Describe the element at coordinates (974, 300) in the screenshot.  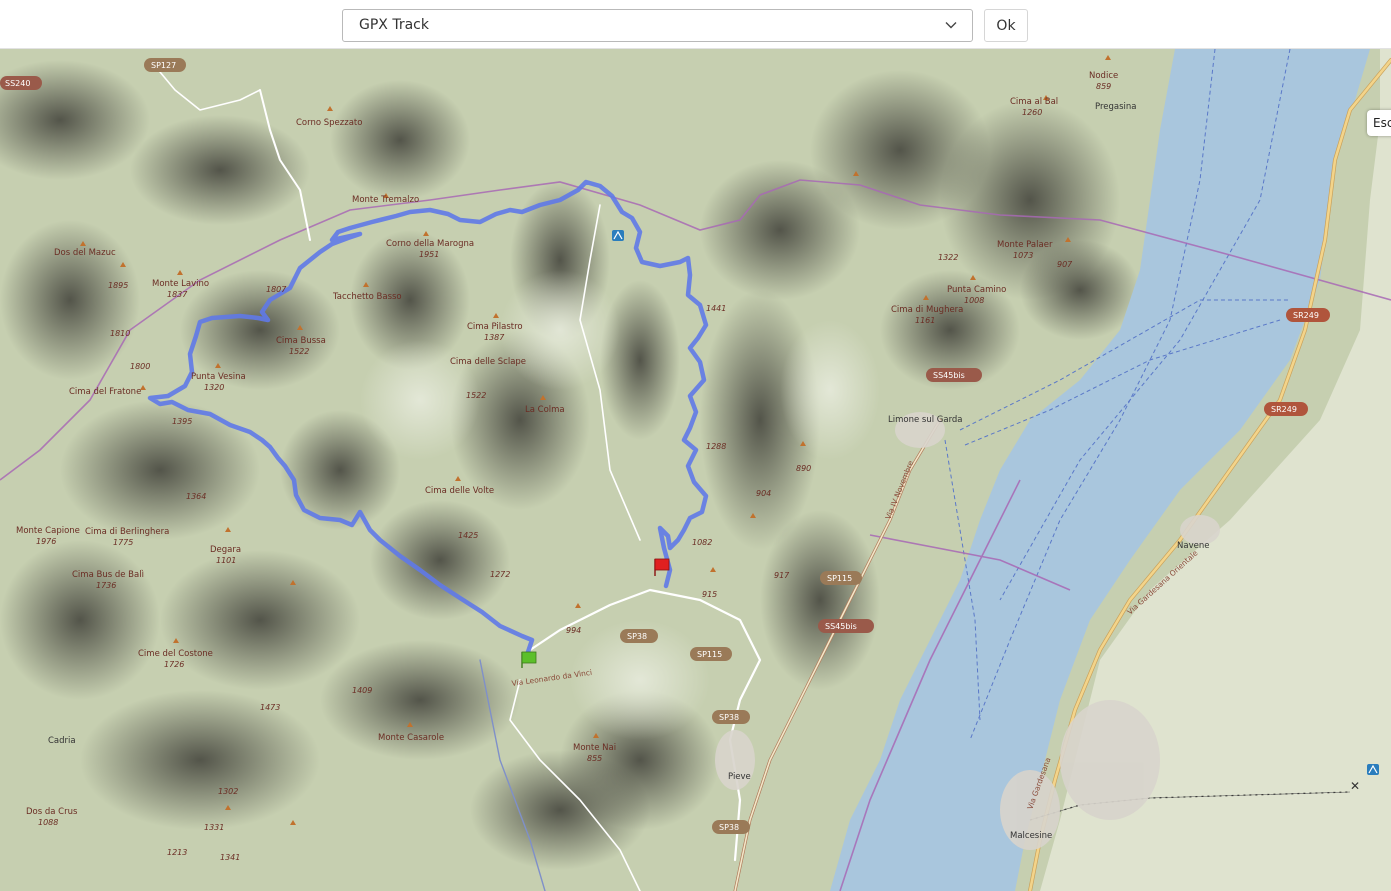
I see `peak-elevation: 1008` at that location.